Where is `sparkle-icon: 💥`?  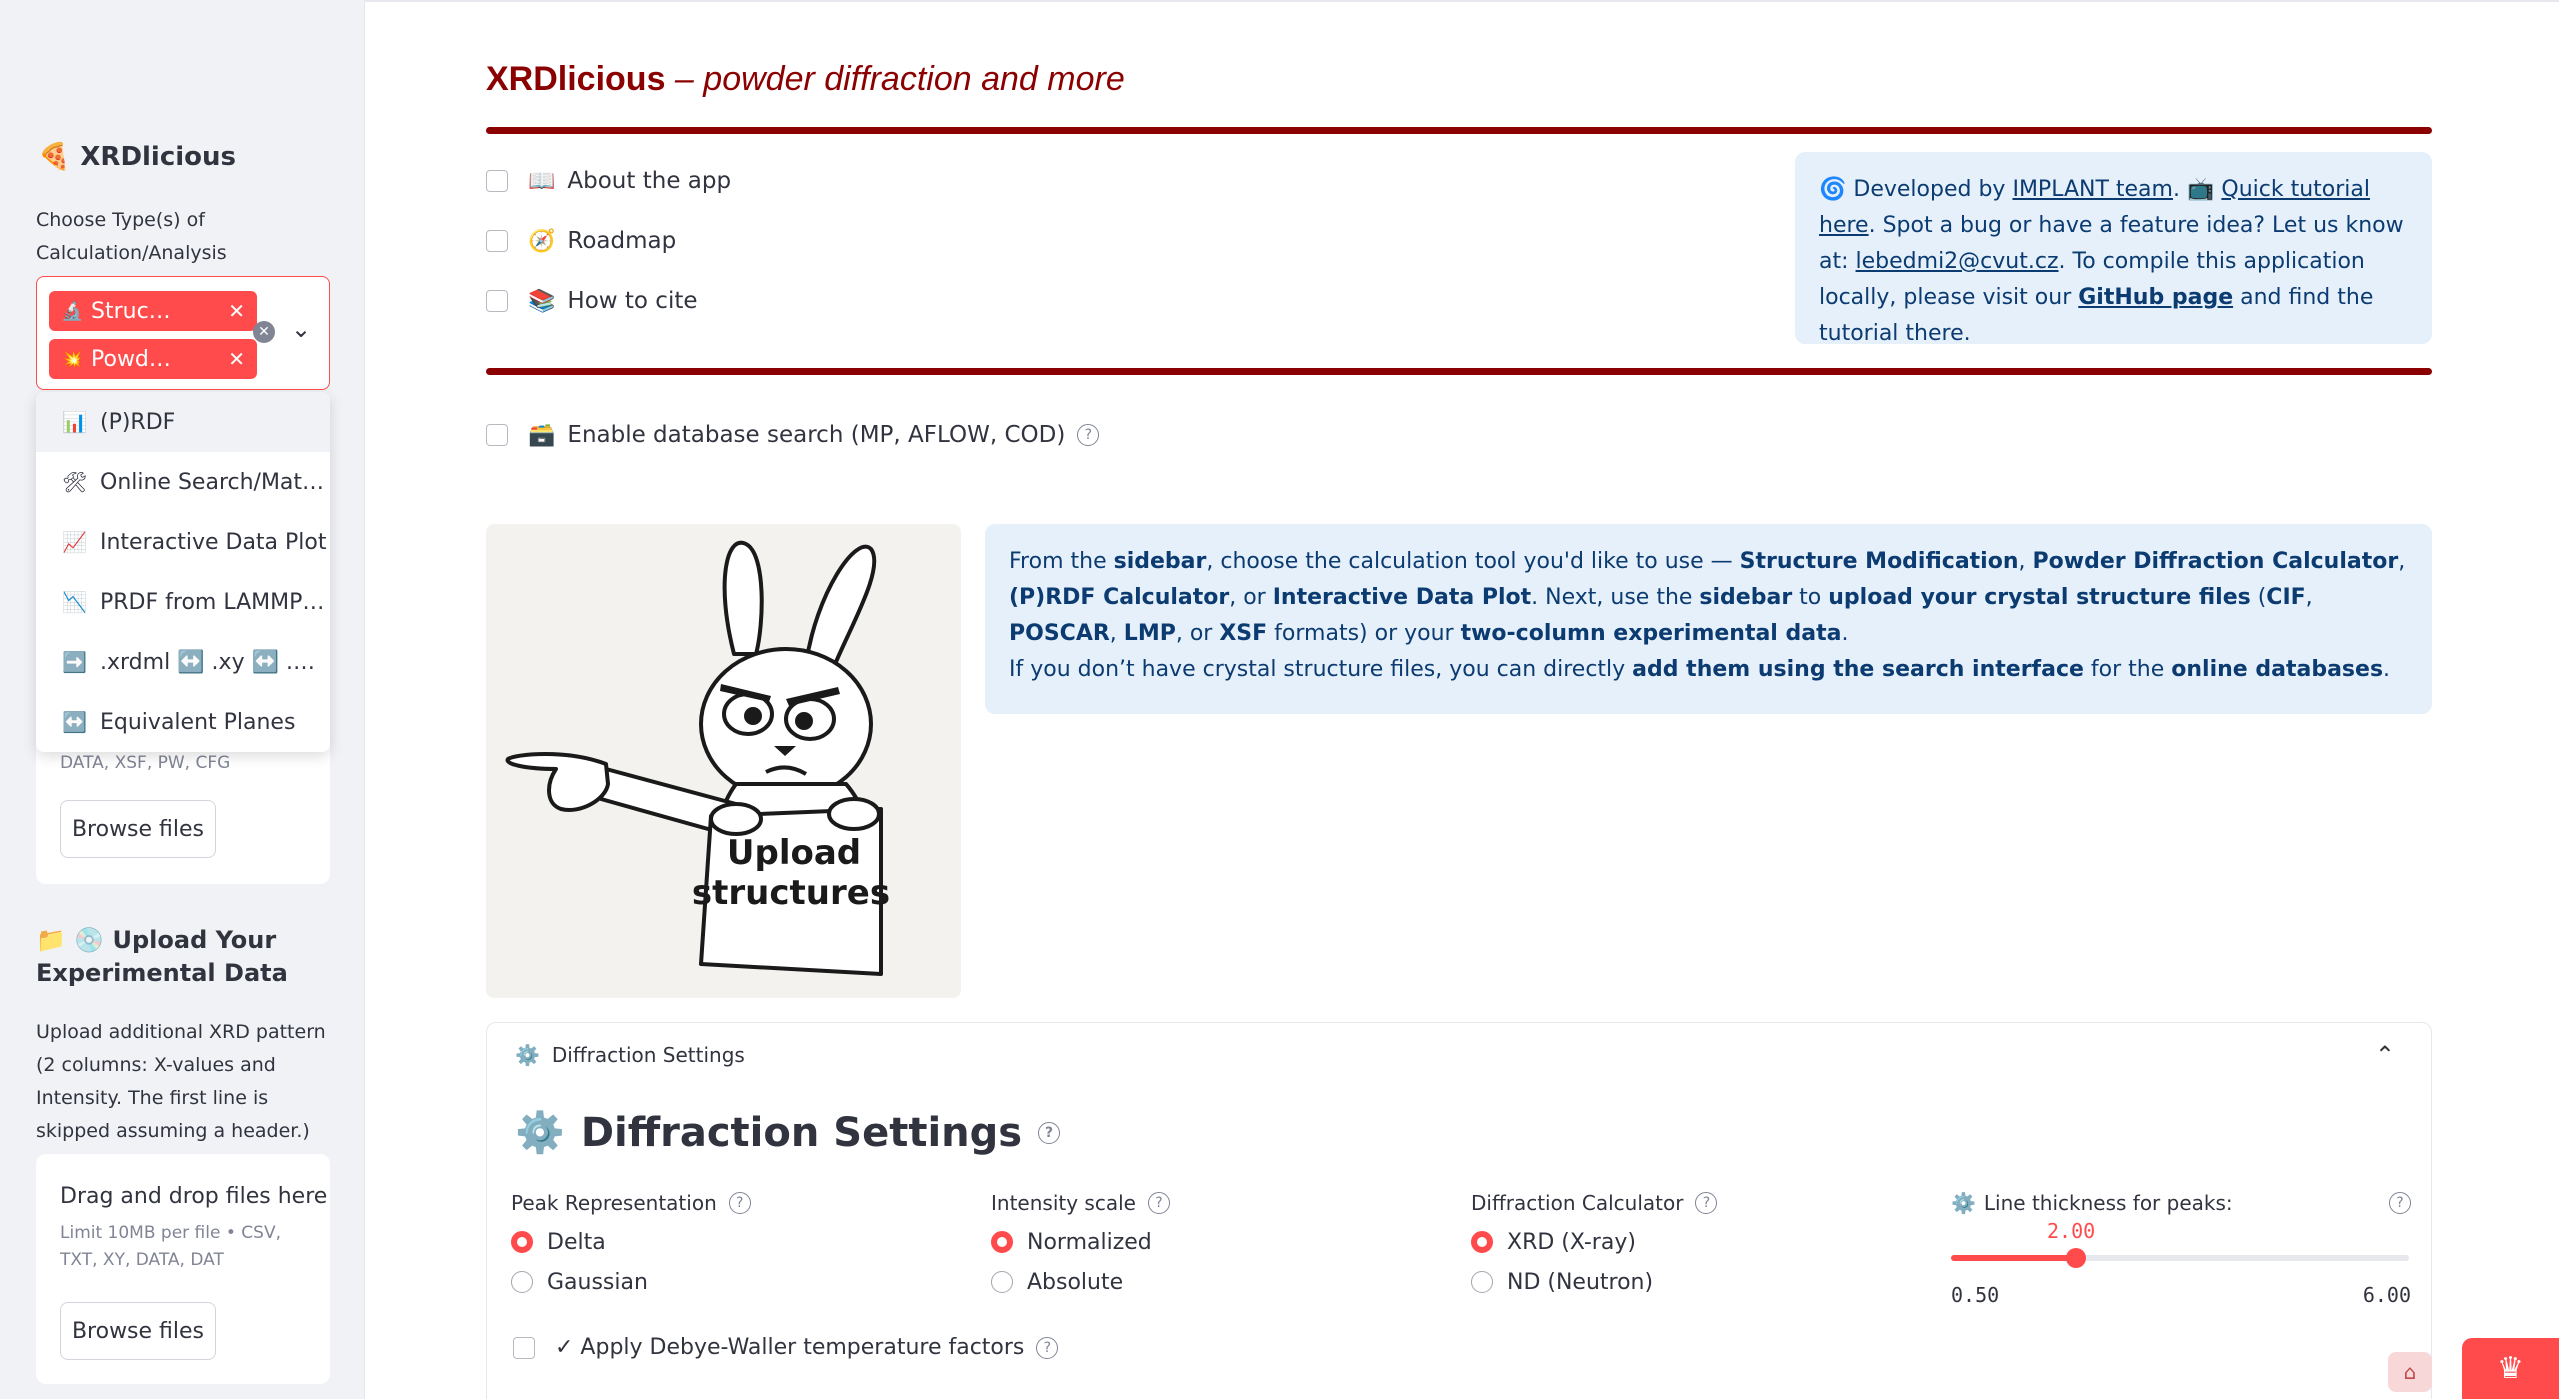 sparkle-icon: 💥 is located at coordinates (72, 359).